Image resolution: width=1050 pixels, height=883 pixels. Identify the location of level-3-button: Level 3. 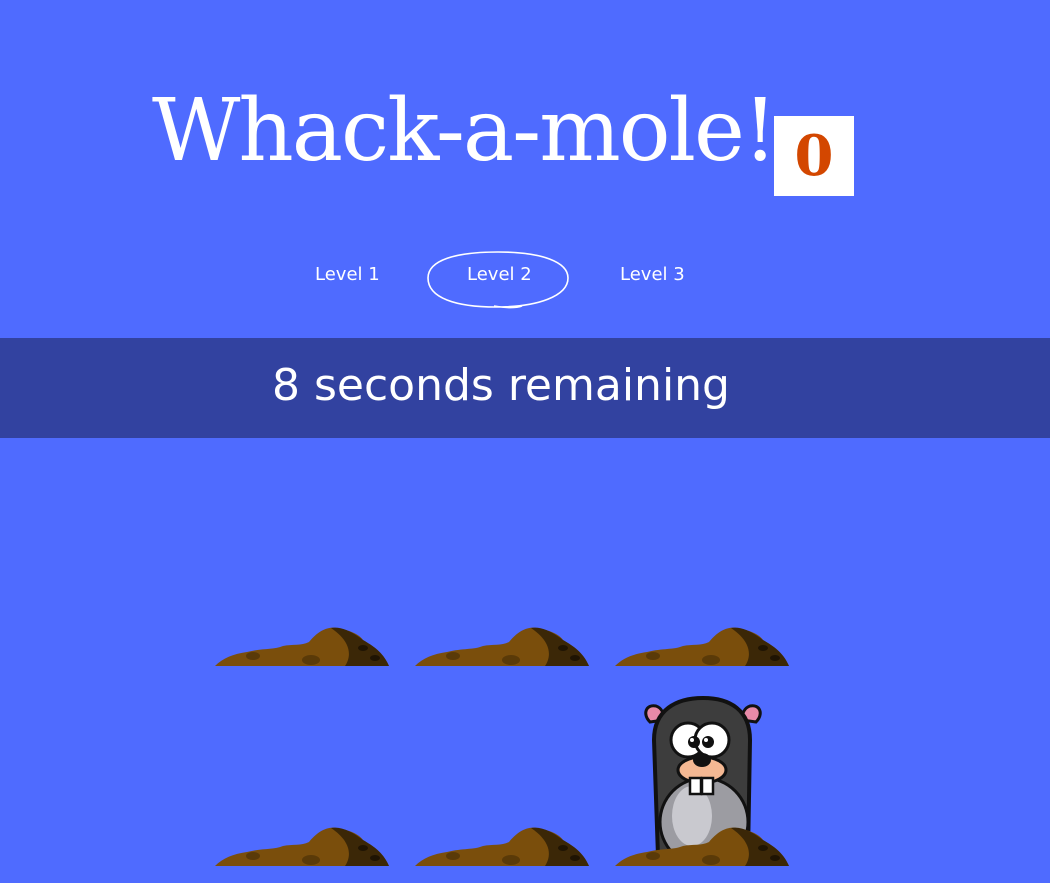
(652, 274).